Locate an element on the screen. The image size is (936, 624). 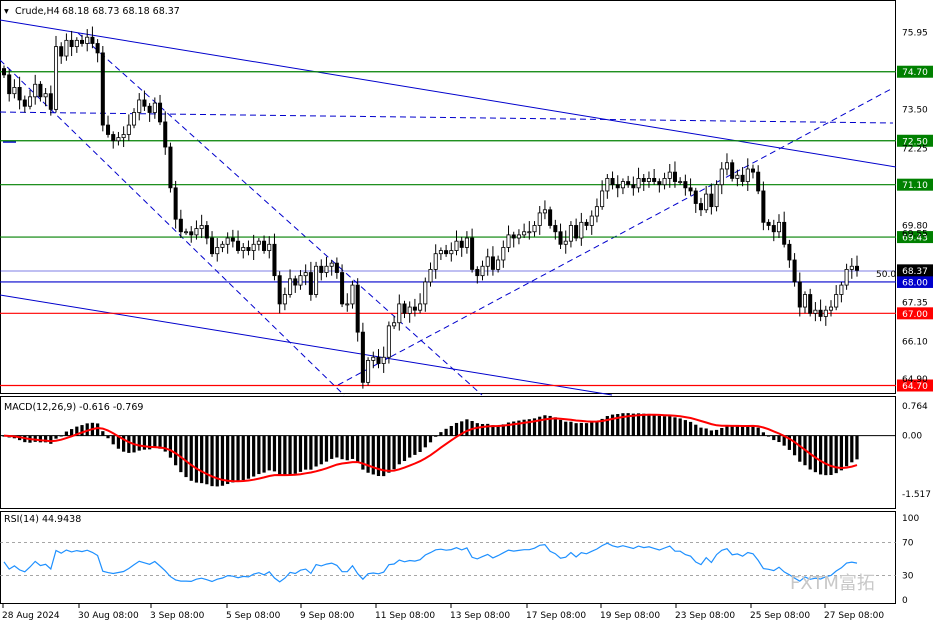
time-label: 19 Sep 08:00 is located at coordinates (630, 616).